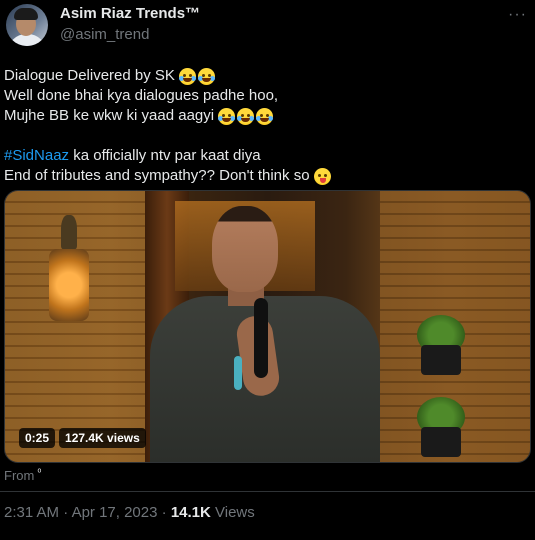  Describe the element at coordinates (102, 438) in the screenshot. I see `video-views: 127.4K views` at that location.